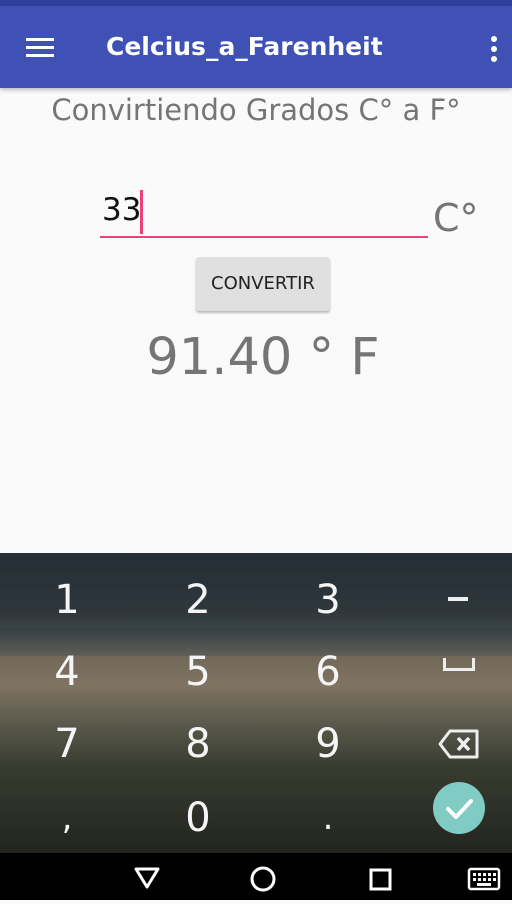  Describe the element at coordinates (459, 665) in the screenshot. I see `space-key-icon` at that location.